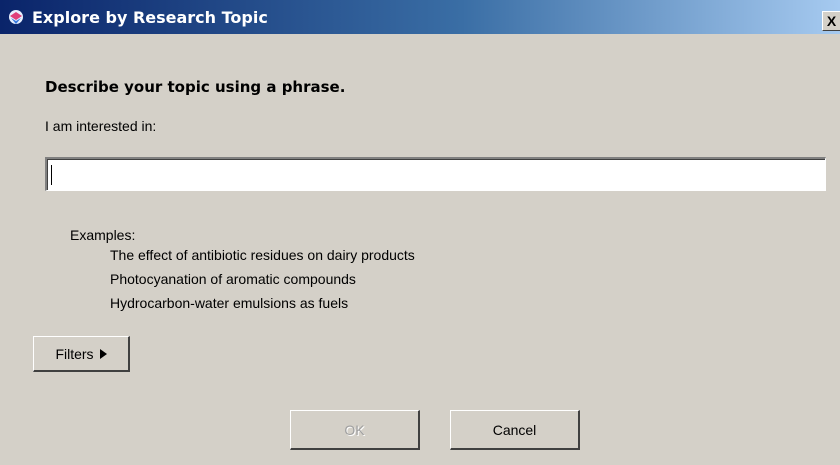 The height and width of the screenshot is (465, 840). What do you see at coordinates (51, 175) in the screenshot?
I see `text-caret` at bounding box center [51, 175].